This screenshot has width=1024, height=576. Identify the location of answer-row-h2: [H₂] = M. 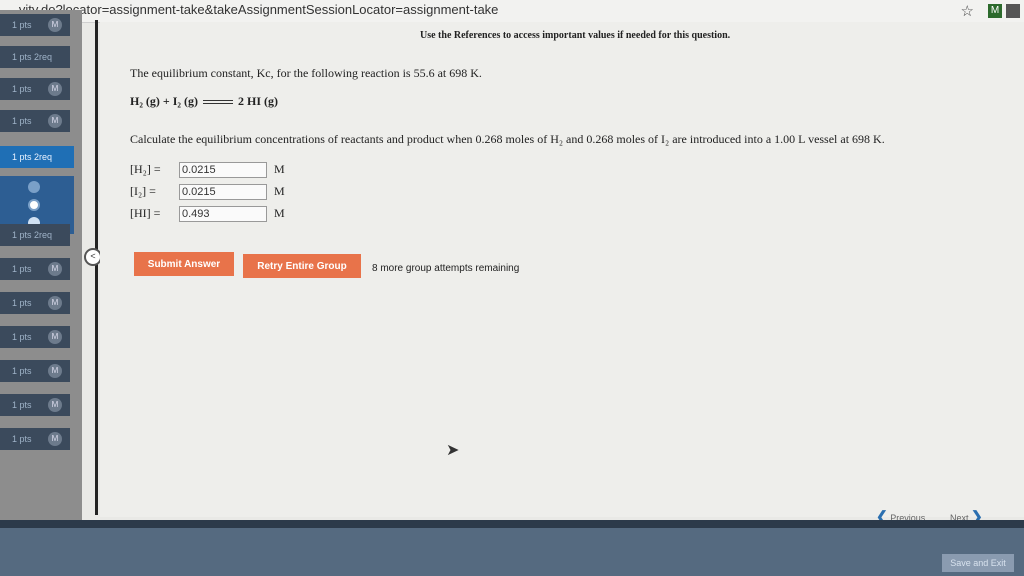
(207, 170).